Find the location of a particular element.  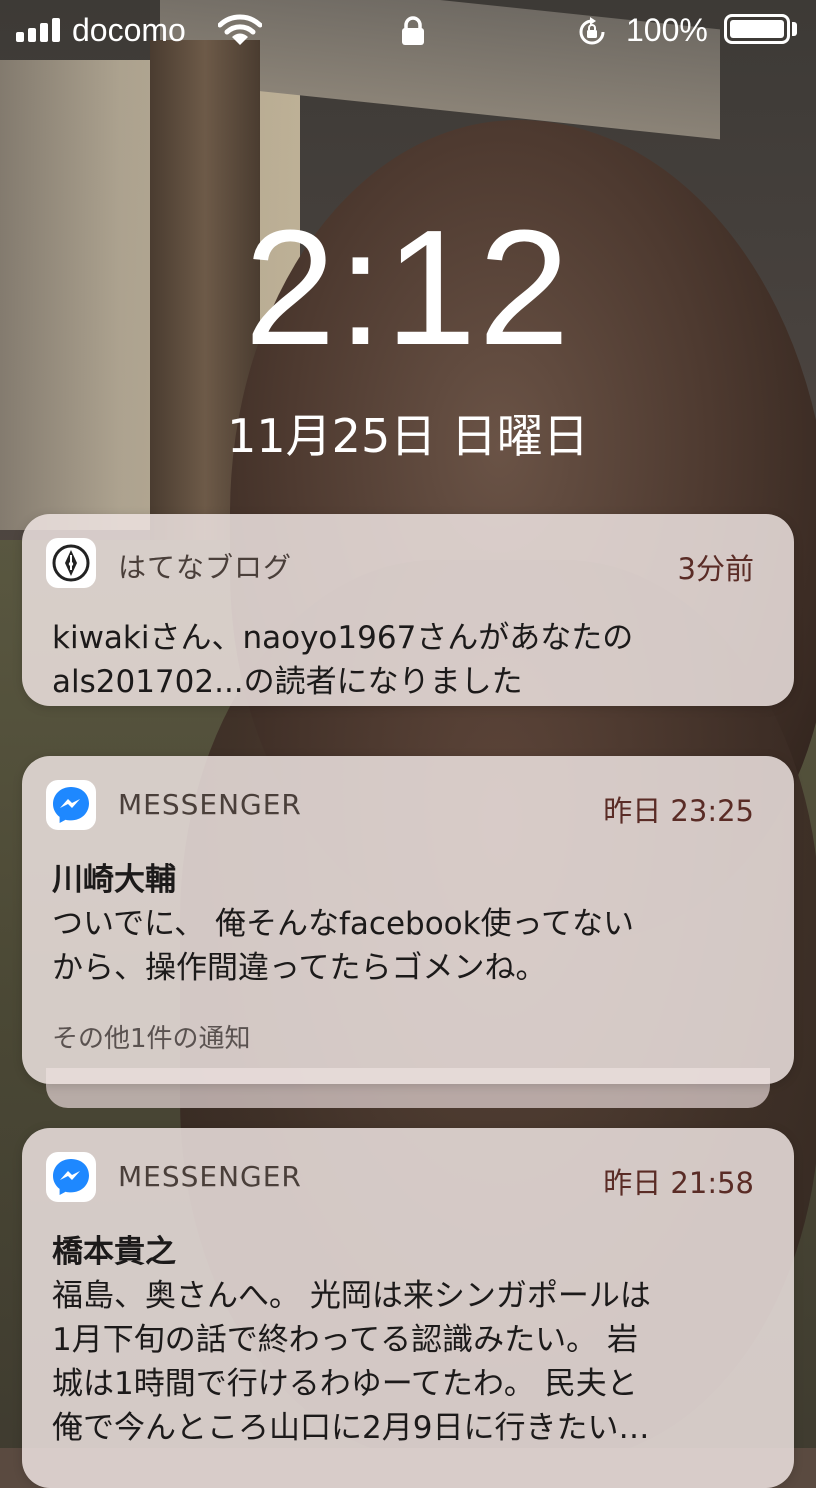

body-line: 1月下旬の話で終わってる認識みたい。 岩 is located at coordinates (345, 1340).